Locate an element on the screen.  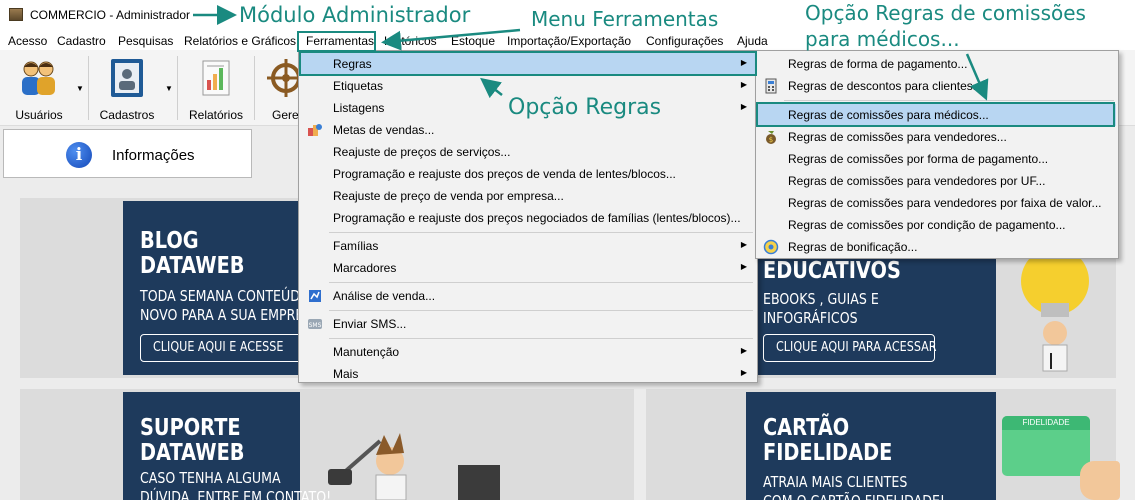
annotation-arrows is located at coordinates (591, 53).